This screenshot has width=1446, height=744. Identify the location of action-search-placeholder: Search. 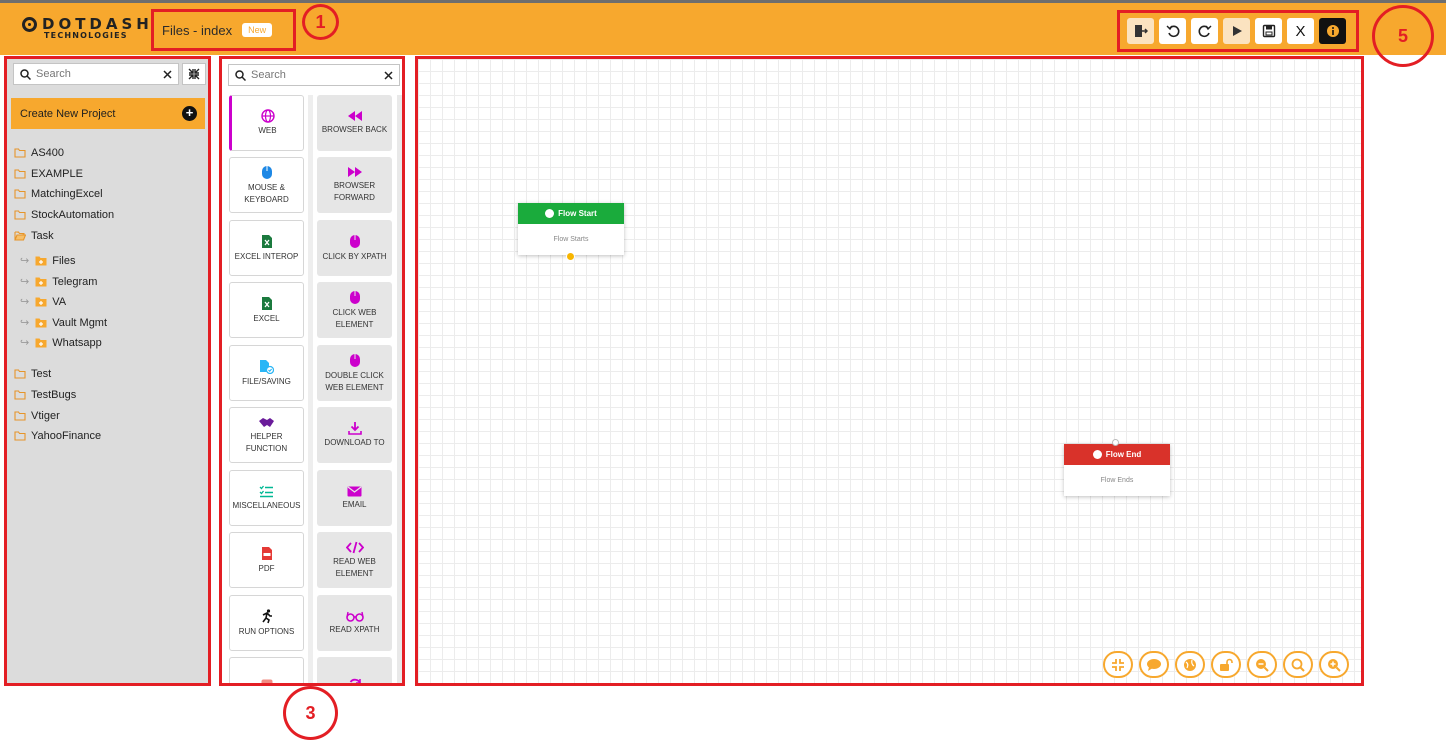
(268, 75).